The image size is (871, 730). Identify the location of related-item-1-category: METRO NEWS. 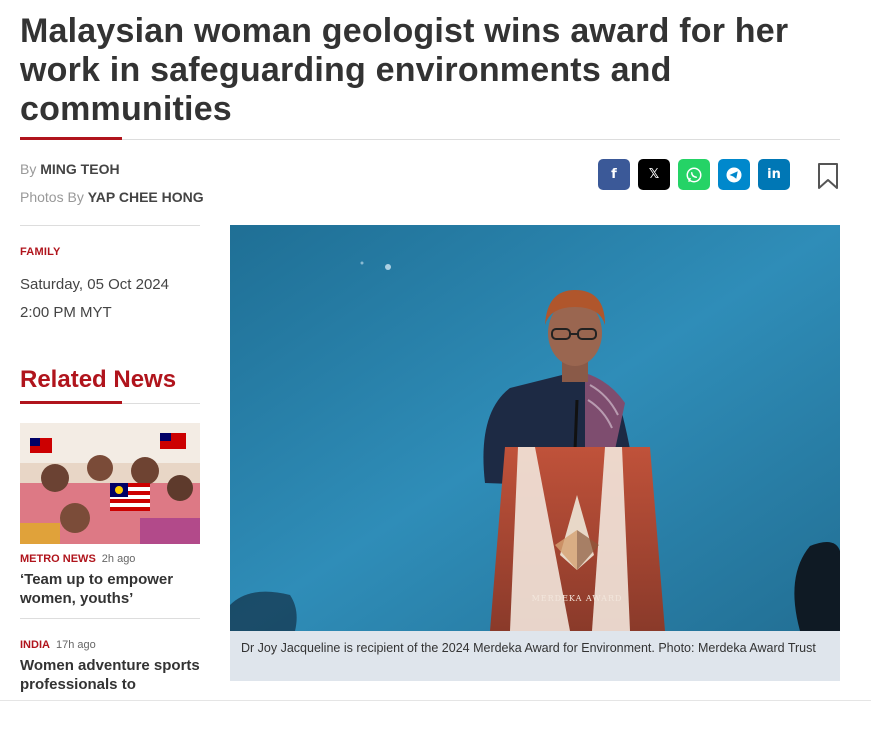
(58, 559).